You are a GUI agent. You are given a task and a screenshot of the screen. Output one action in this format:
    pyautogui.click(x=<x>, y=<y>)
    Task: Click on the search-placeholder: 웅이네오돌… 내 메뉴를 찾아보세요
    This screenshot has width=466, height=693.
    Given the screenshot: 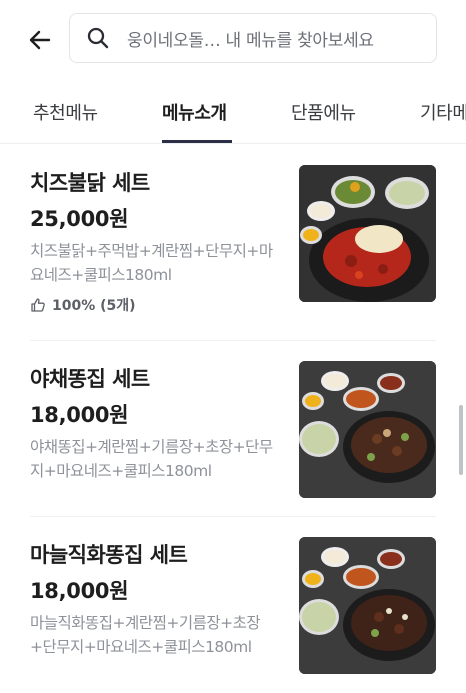 What is the action you would take?
    pyautogui.click(x=250, y=40)
    